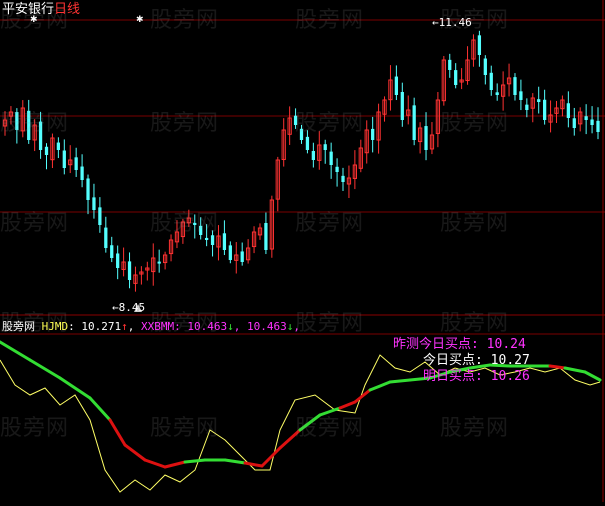 Image resolution: width=605 pixels, height=506 pixels. Describe the element at coordinates (101, 326) in the screenshot. I see `hjmd-value: 10.271` at that location.